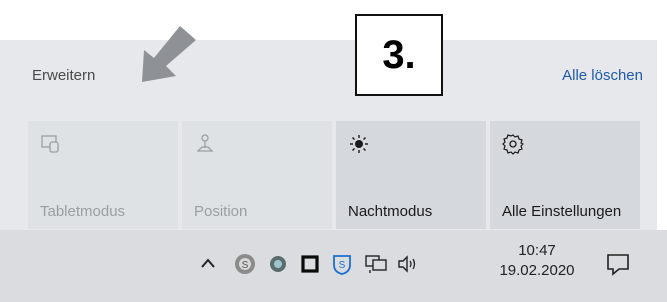 This screenshot has height=302, width=667. I want to click on clock-date: 19.02.2020, so click(537, 270).